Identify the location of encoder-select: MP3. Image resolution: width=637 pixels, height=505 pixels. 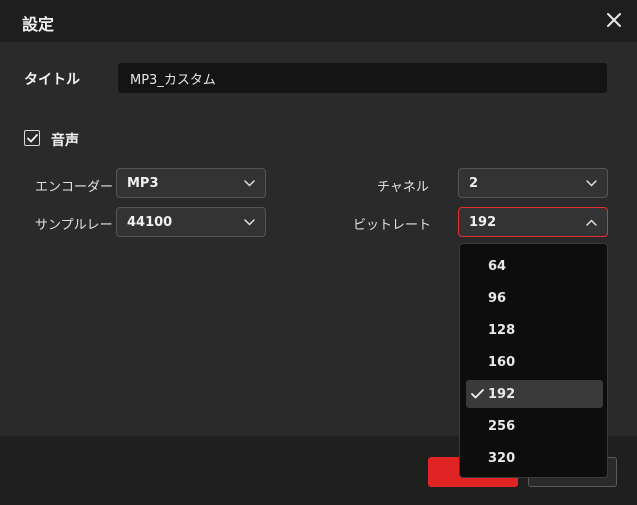
(191, 183).